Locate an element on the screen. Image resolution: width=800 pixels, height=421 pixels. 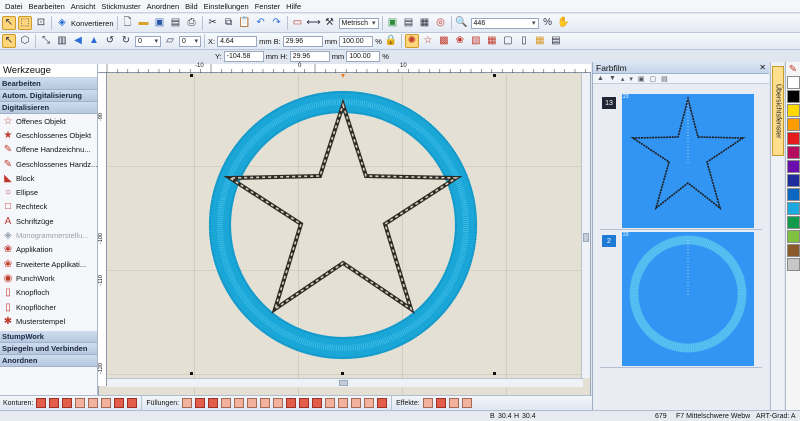
mirror-v-icon: ▲ is located at coordinates (94, 41).